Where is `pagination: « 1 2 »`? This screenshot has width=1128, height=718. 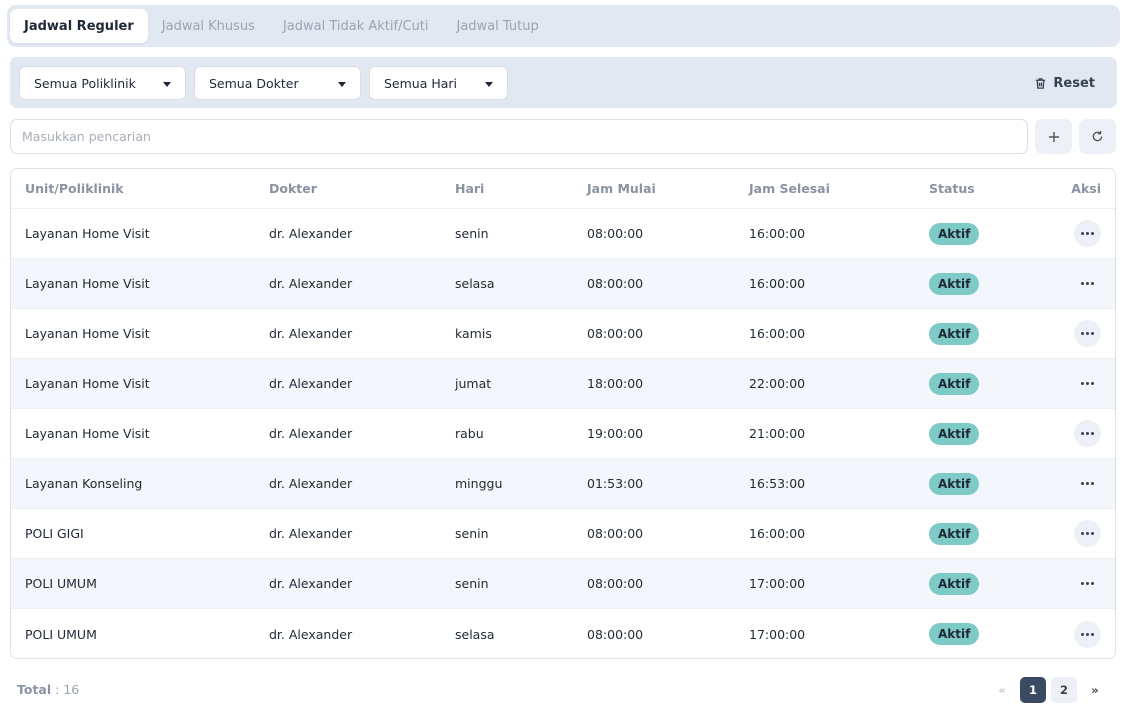 pagination: « 1 2 » is located at coordinates (1048, 690).